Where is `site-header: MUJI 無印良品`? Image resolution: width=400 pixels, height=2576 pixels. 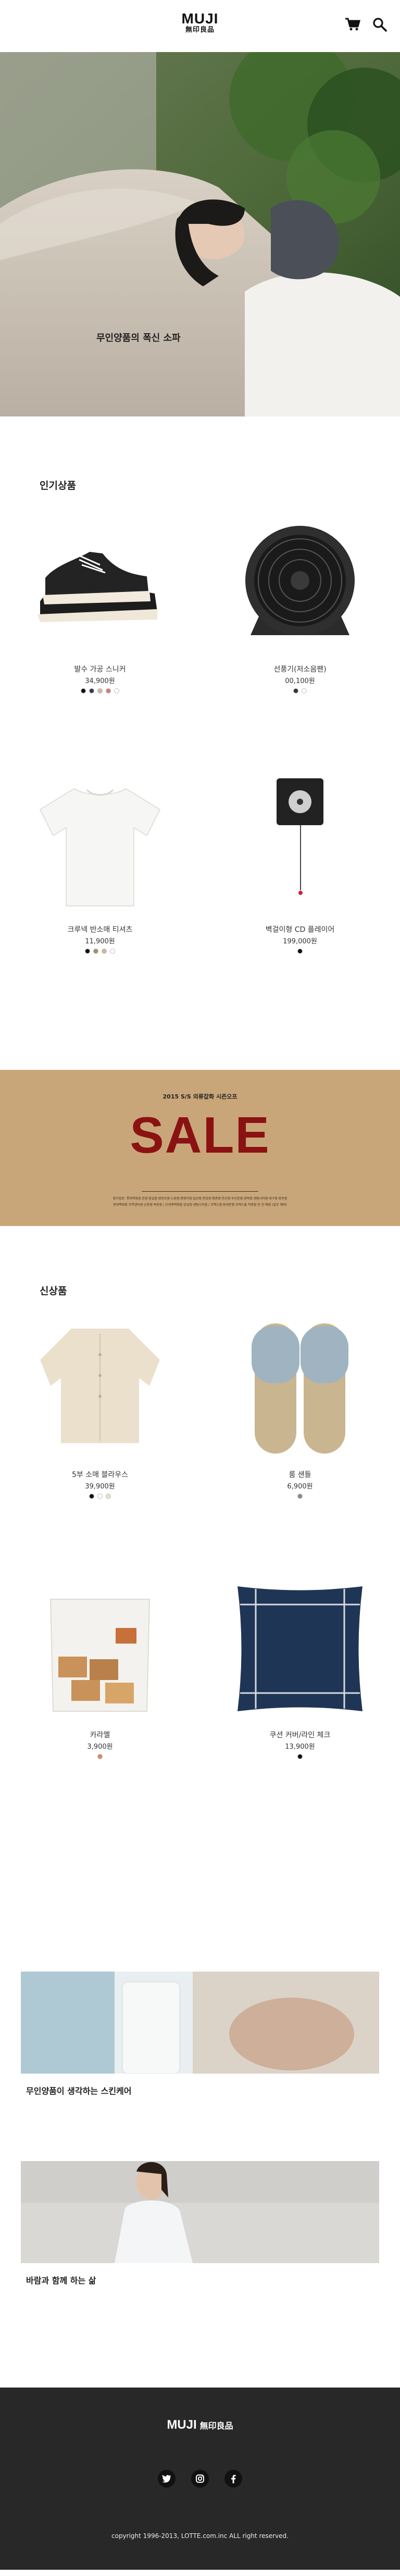 site-header: MUJI 無印良品 is located at coordinates (200, 26).